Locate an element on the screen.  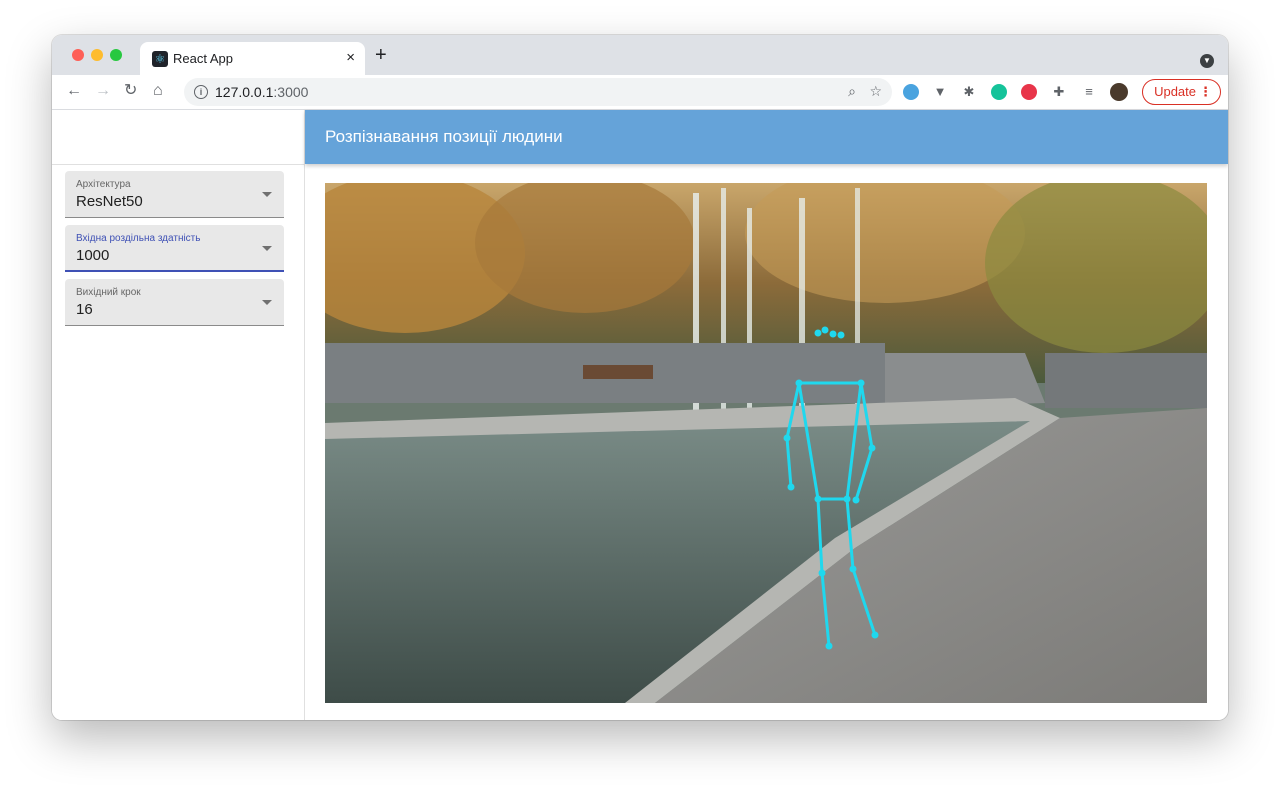
output-stride-value: 16 is located at coordinates (84, 309).